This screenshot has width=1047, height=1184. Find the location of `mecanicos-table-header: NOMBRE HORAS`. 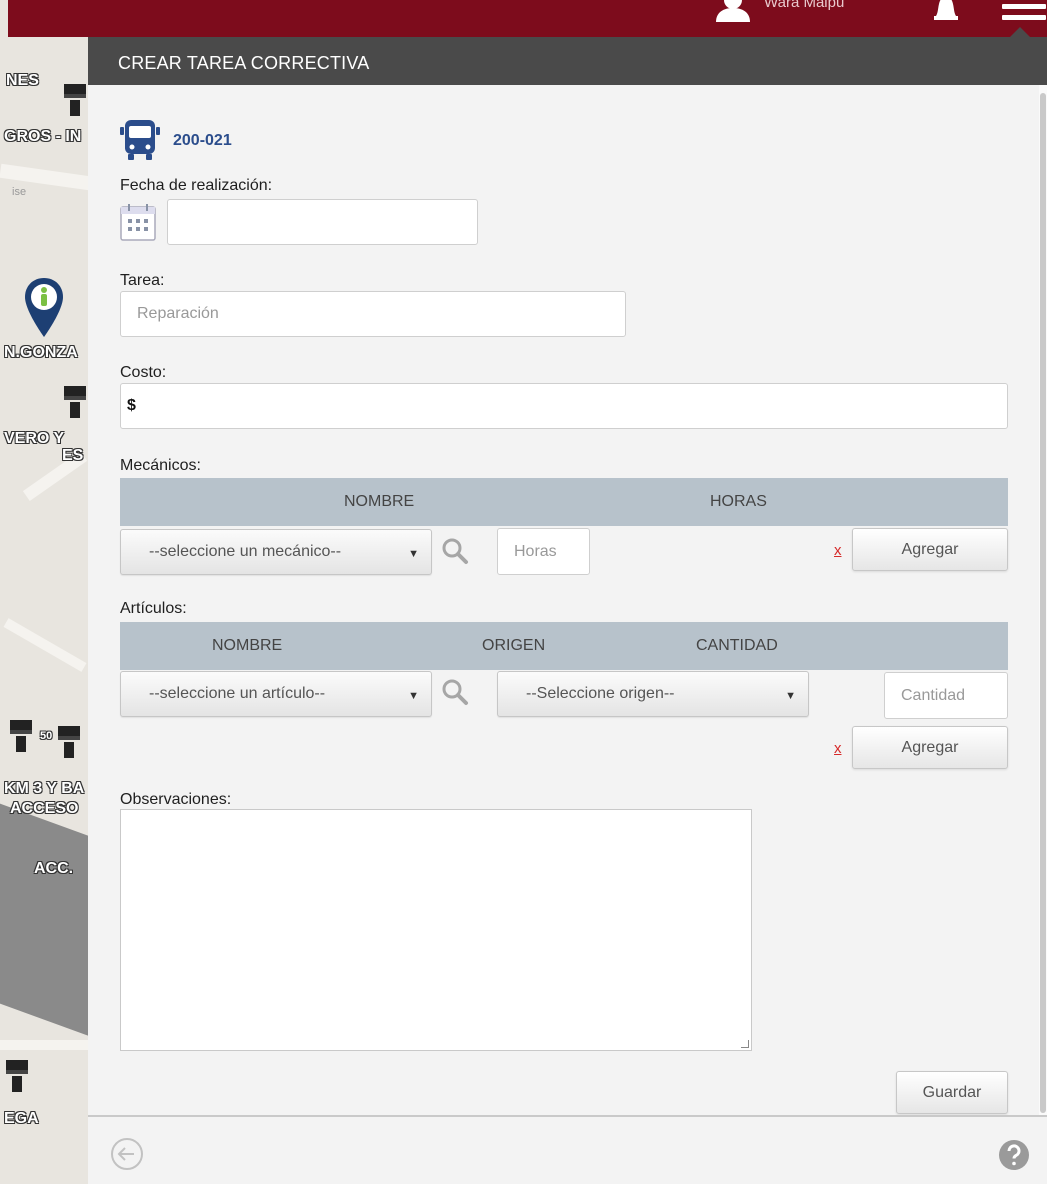

mecanicos-table-header: NOMBRE HORAS is located at coordinates (564, 502).